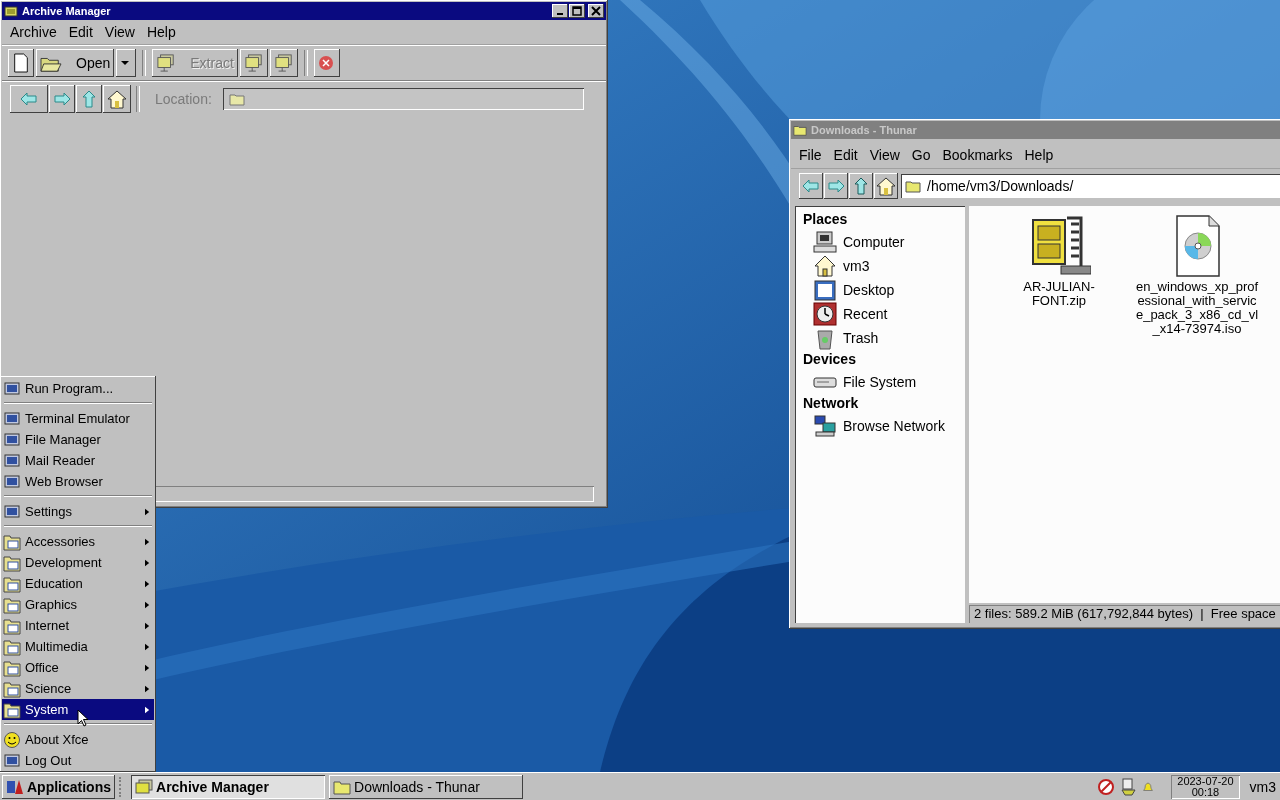 The width and height of the screenshot is (1280, 800). What do you see at coordinates (977, 155) in the screenshot?
I see `menu-item: Bookmarks` at bounding box center [977, 155].